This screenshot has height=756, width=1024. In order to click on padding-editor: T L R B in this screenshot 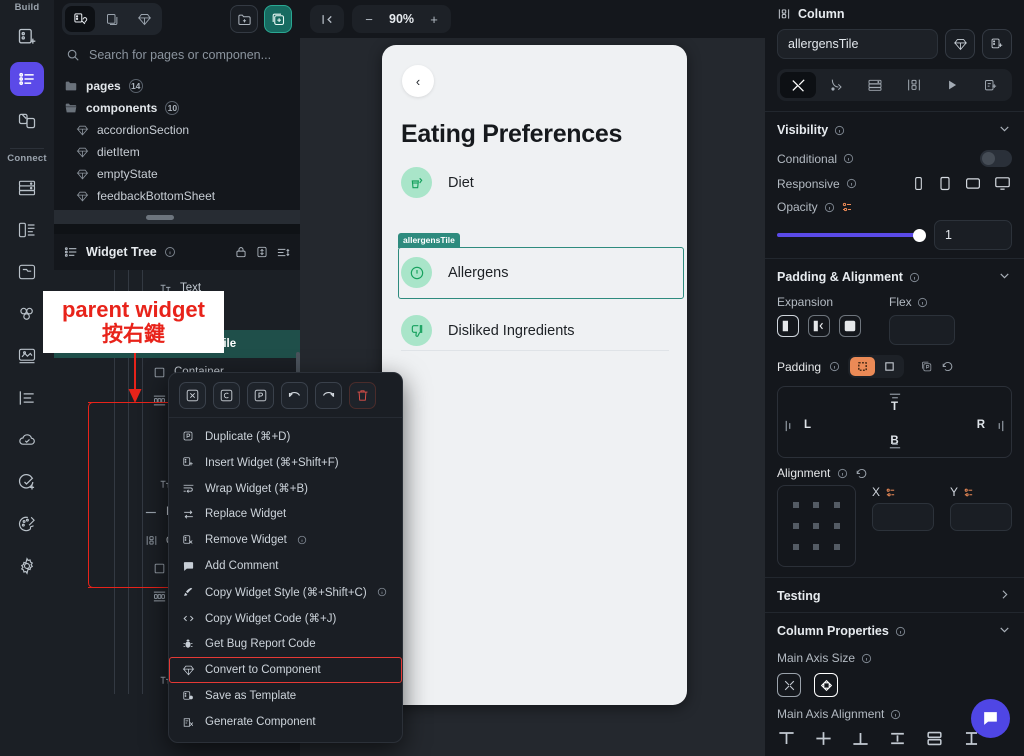, I will do `click(894, 422)`.